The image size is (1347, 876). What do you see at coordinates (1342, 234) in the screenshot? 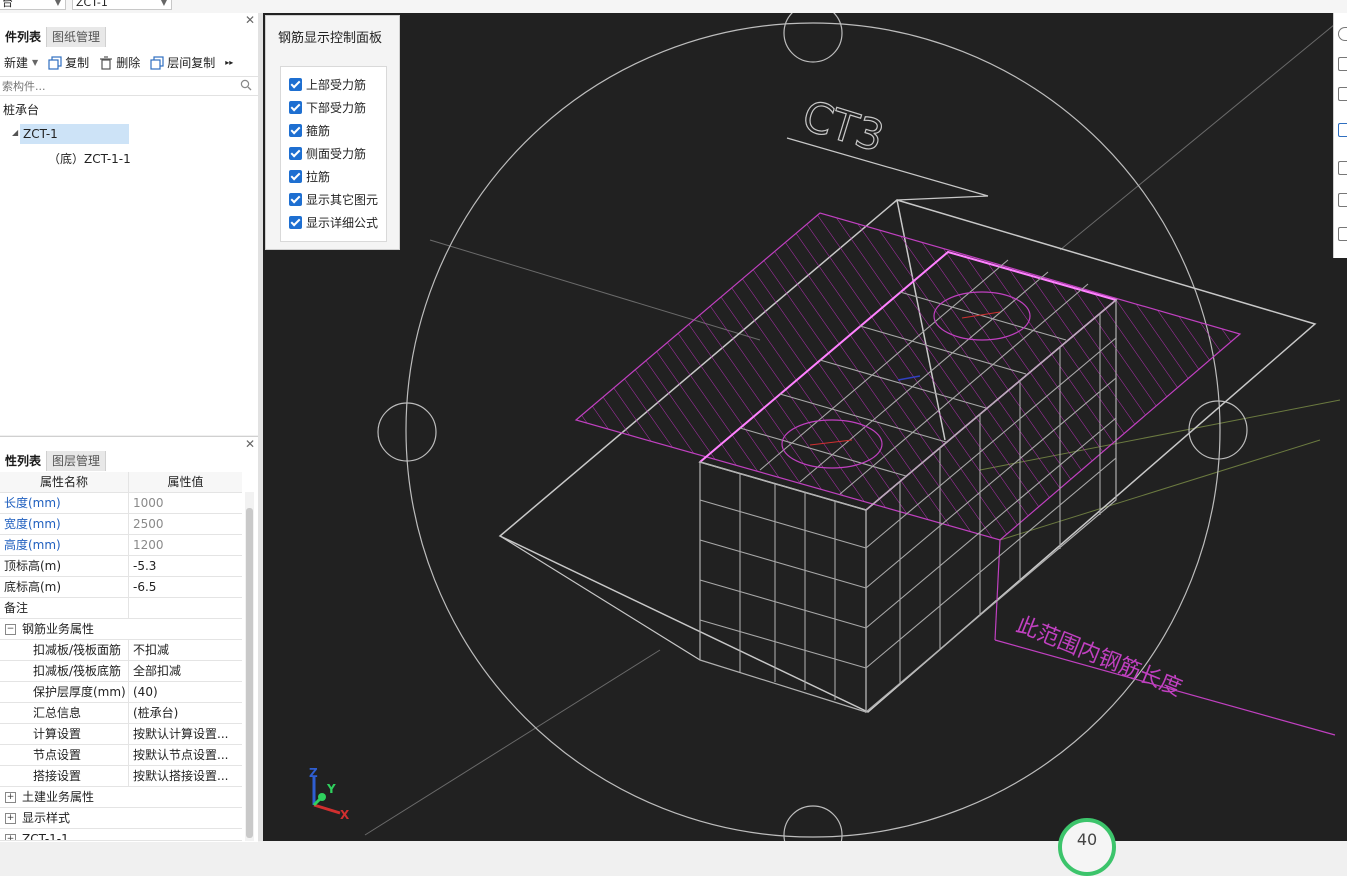
I see `list-icon` at bounding box center [1342, 234].